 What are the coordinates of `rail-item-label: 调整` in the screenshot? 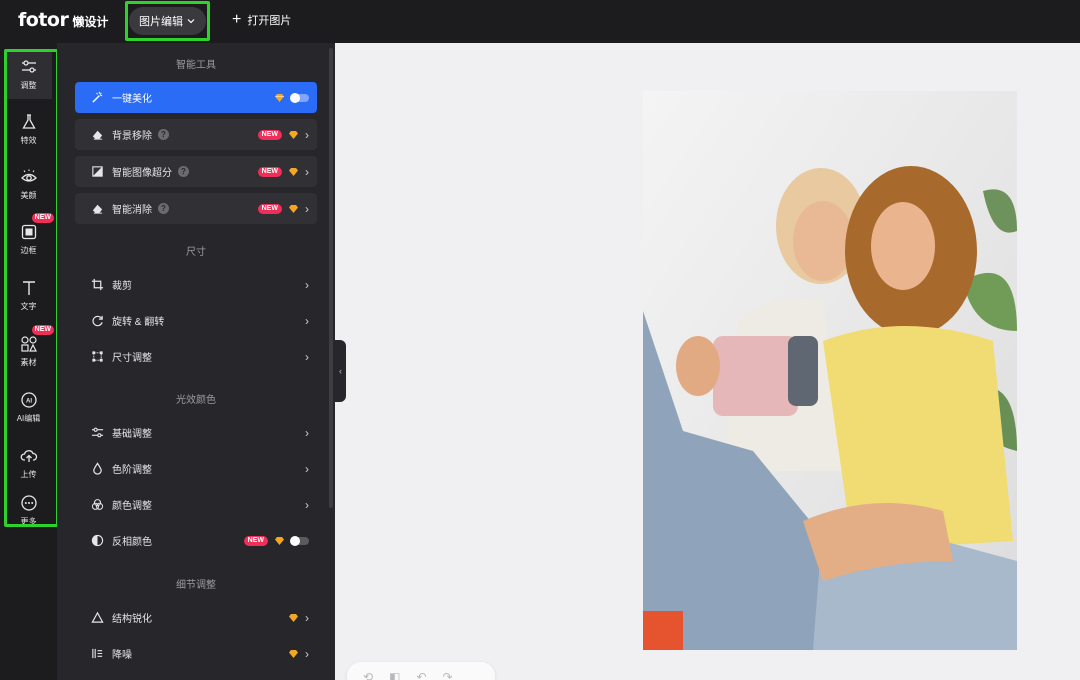 It's located at (28, 85).